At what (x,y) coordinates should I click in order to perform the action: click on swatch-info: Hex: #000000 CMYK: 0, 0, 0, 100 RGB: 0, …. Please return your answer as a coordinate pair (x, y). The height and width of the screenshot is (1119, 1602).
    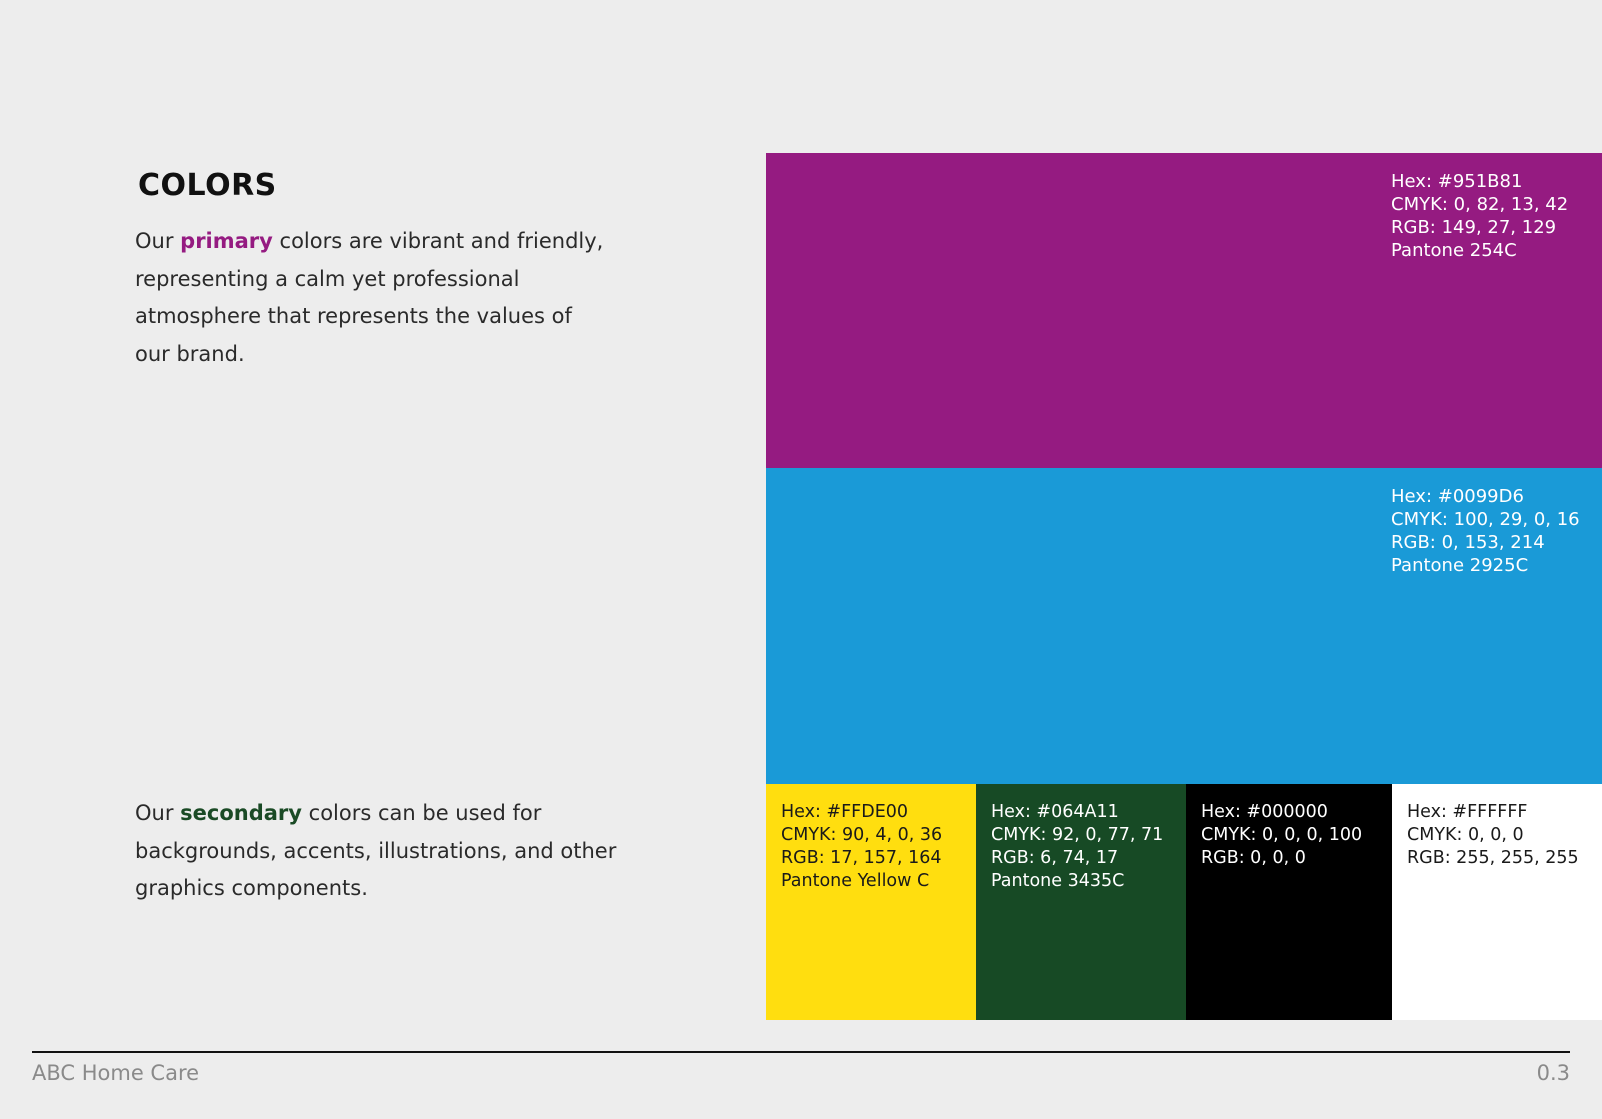
    Looking at the image, I should click on (1281, 835).